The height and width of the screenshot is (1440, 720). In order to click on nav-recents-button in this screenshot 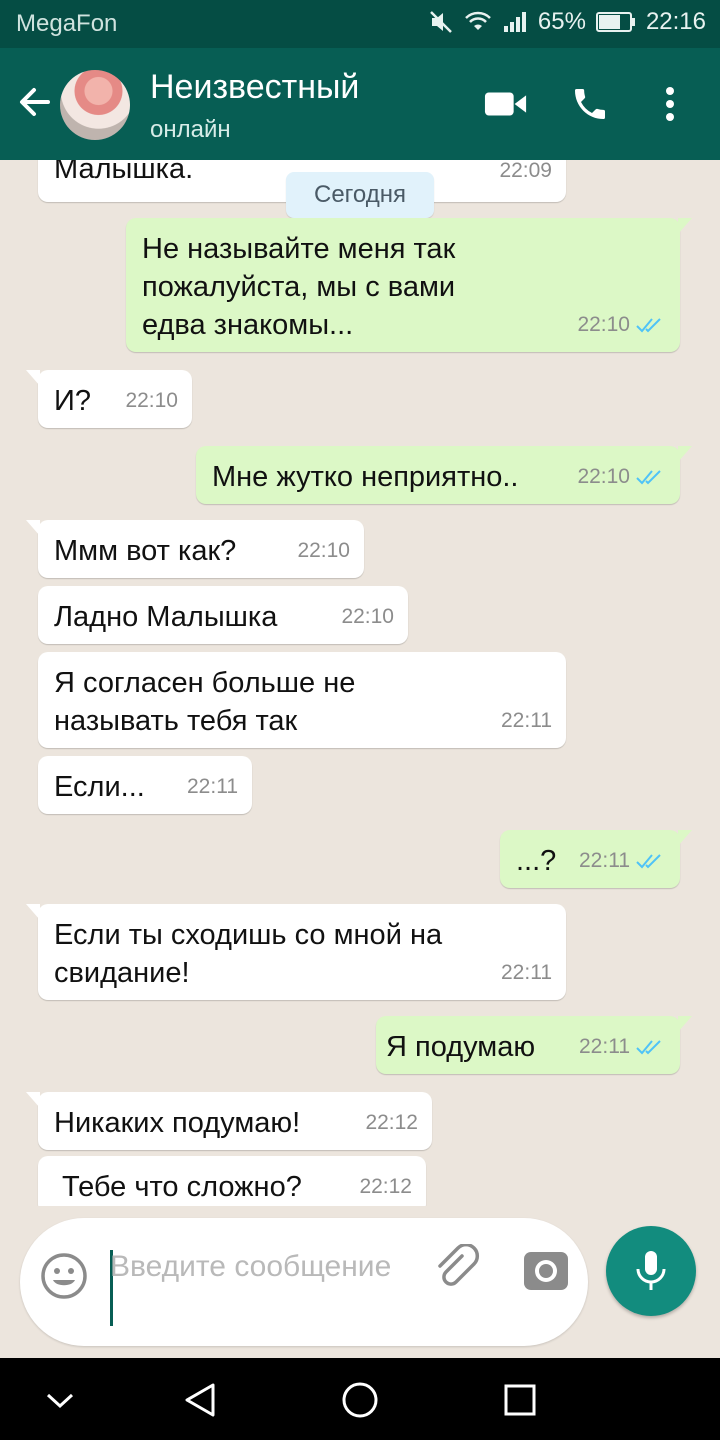, I will do `click(520, 1400)`.